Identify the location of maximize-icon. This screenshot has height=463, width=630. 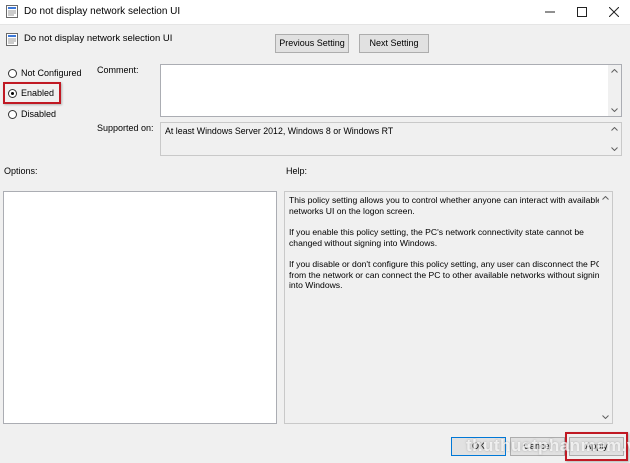
(582, 12).